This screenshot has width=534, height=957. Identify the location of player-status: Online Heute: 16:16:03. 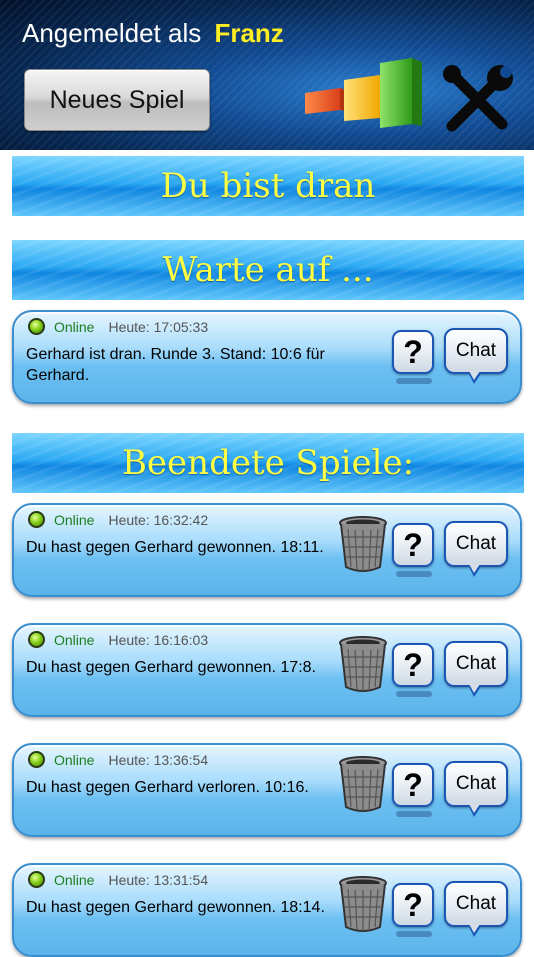
(118, 639).